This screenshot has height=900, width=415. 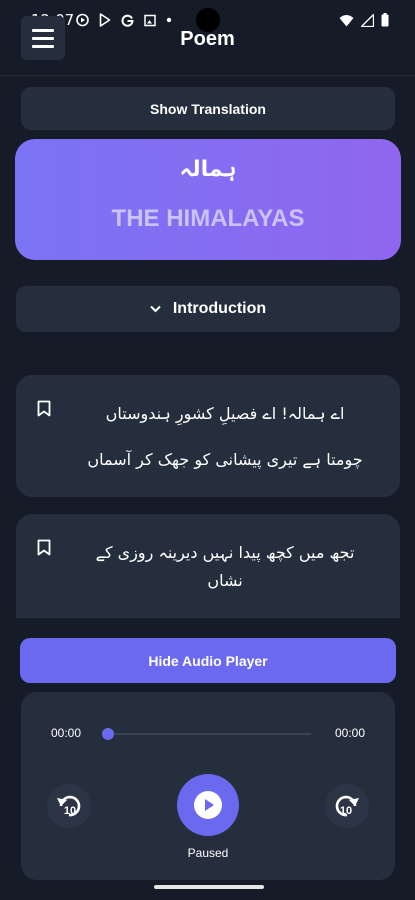 What do you see at coordinates (155, 309) in the screenshot?
I see `chevron-down-icon` at bounding box center [155, 309].